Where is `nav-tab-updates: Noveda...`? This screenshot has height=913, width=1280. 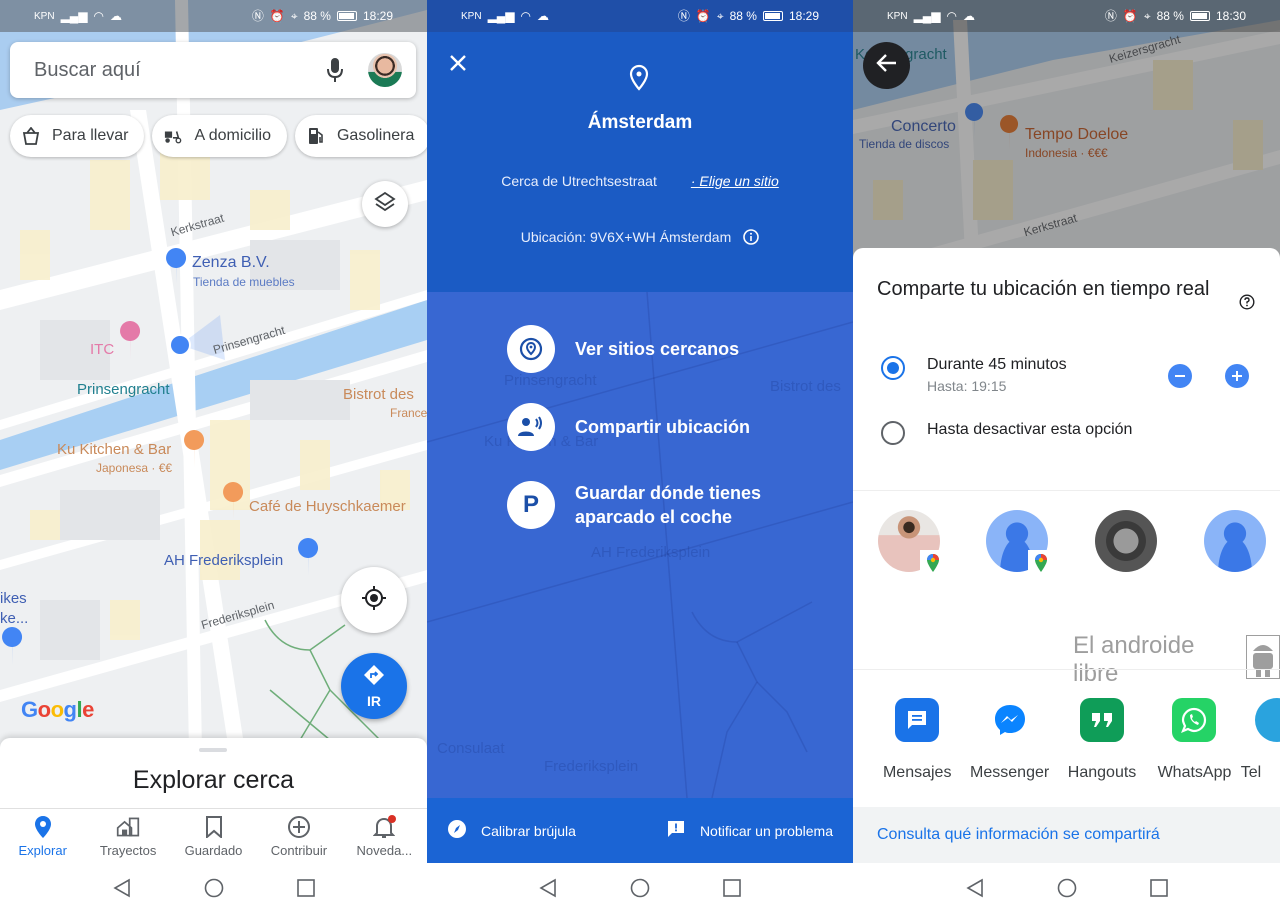 nav-tab-updates: Noveda... is located at coordinates (384, 836).